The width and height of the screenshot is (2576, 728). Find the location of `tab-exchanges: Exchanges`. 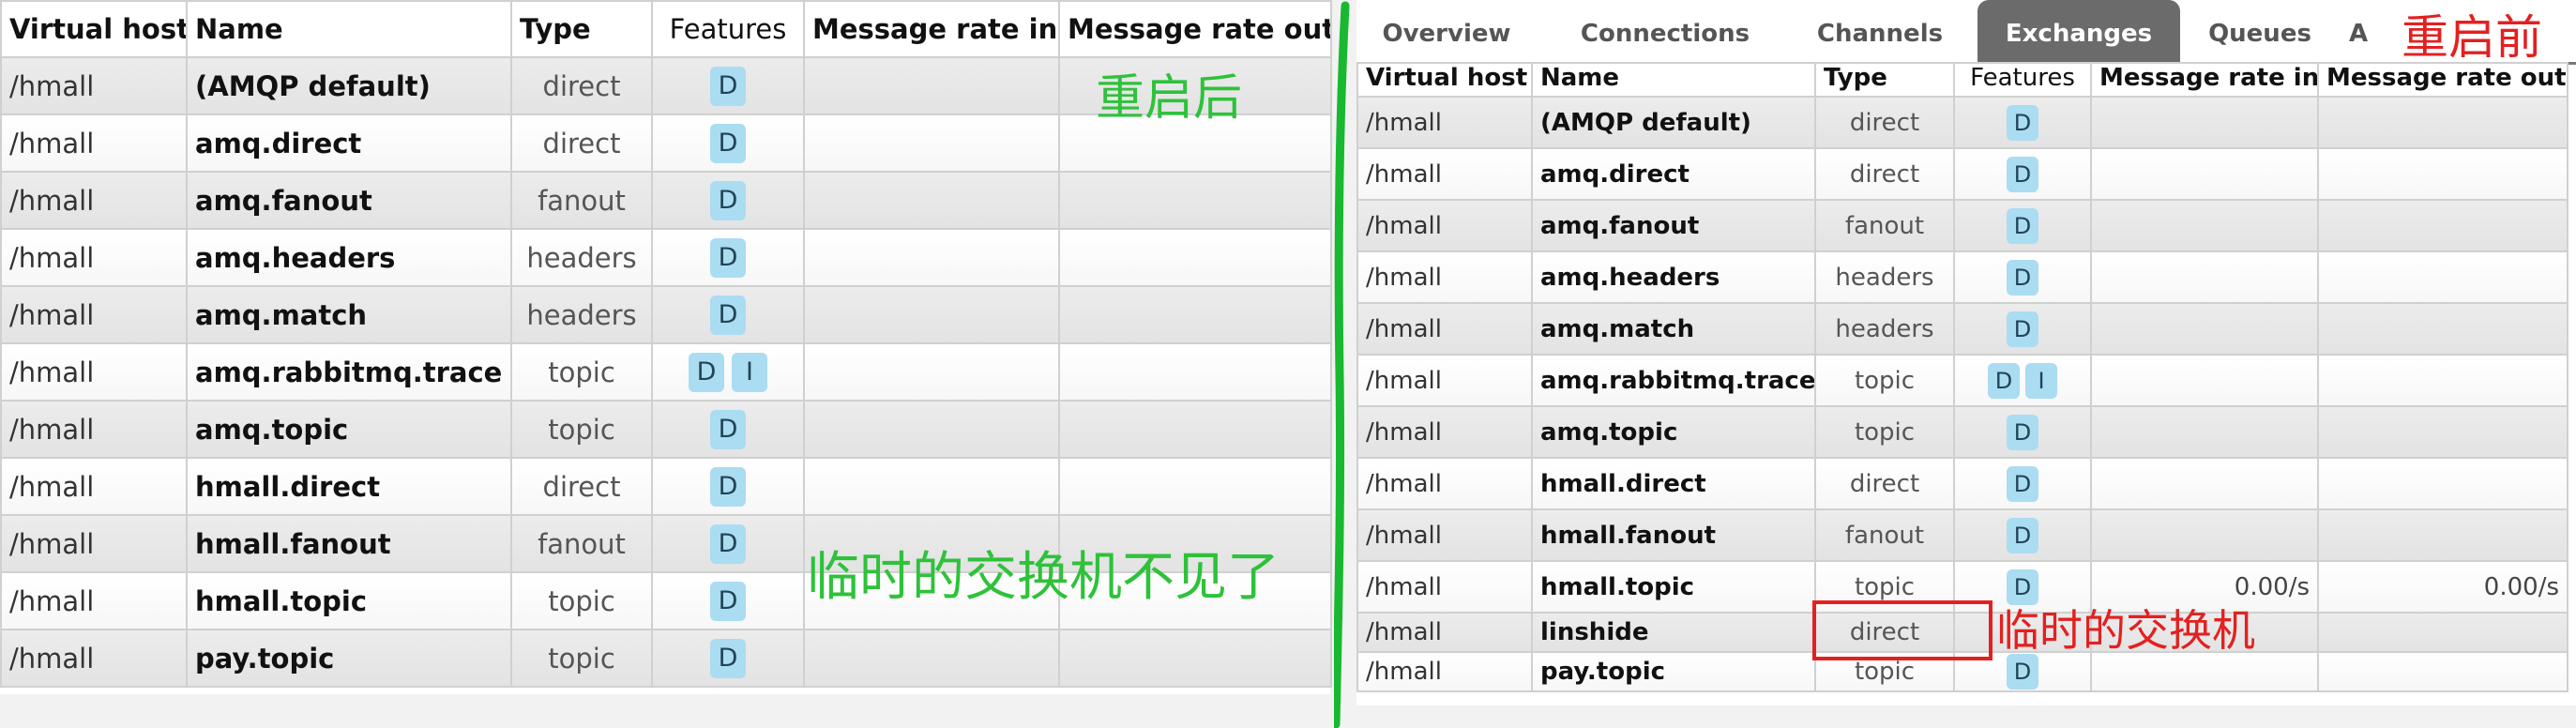

tab-exchanges: Exchanges is located at coordinates (2078, 31).